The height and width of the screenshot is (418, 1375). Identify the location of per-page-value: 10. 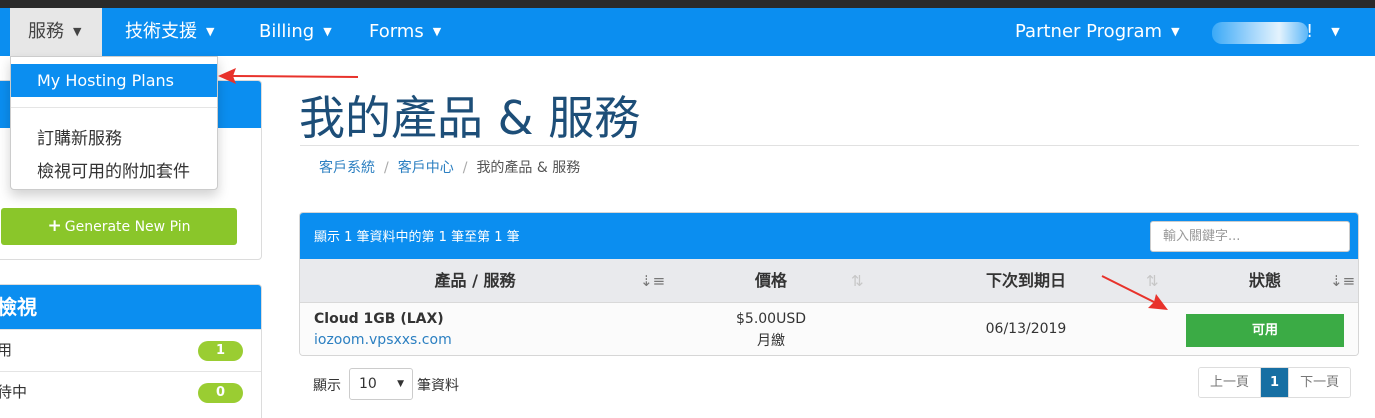
(368, 384).